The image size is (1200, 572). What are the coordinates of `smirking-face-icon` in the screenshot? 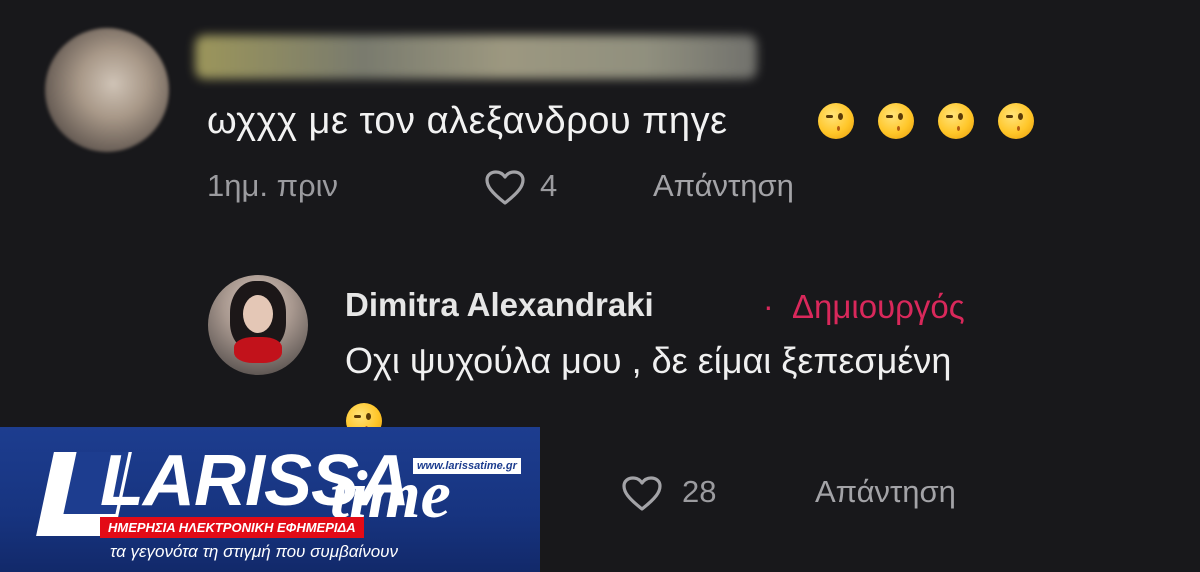 It's located at (1016, 121).